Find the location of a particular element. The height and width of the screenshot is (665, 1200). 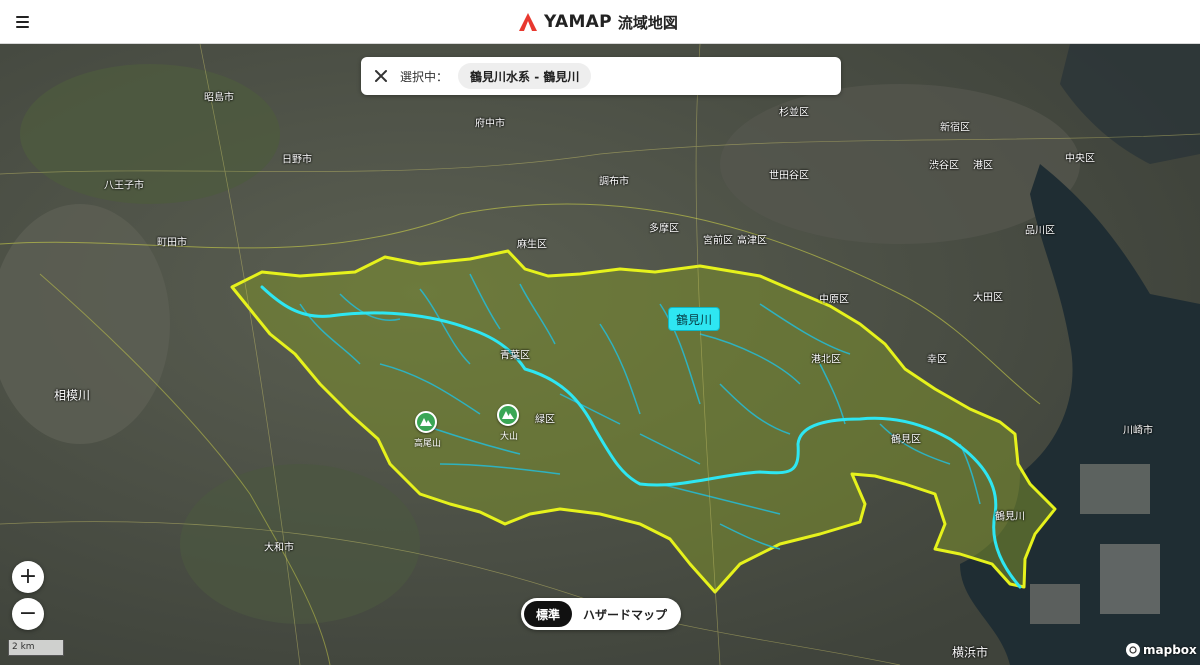

place-label: 港北区 is located at coordinates (826, 360).